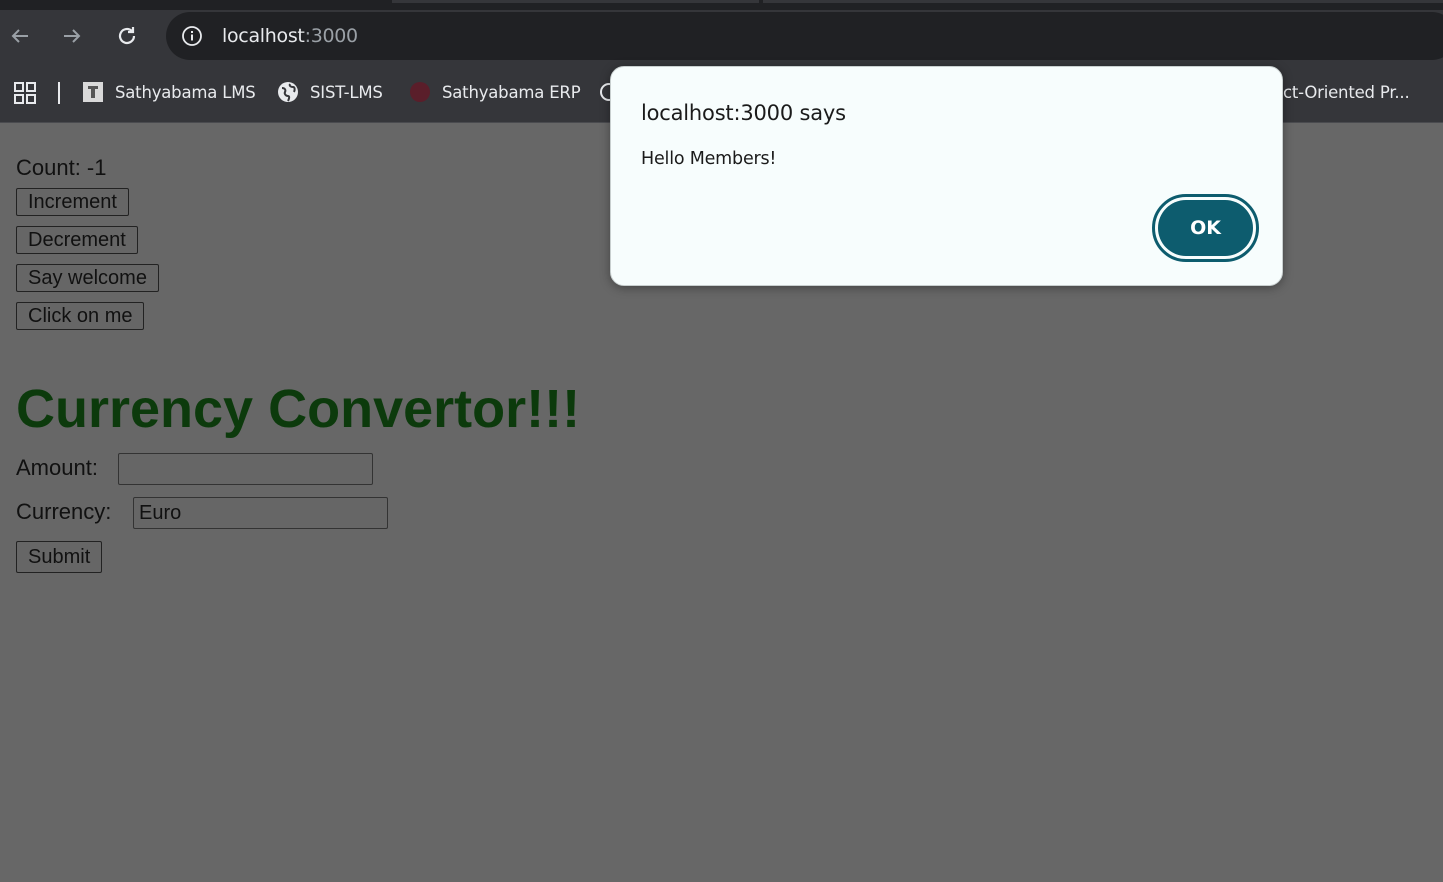 This screenshot has width=1443, height=882. I want to click on amount-label: Amount:, so click(57, 467).